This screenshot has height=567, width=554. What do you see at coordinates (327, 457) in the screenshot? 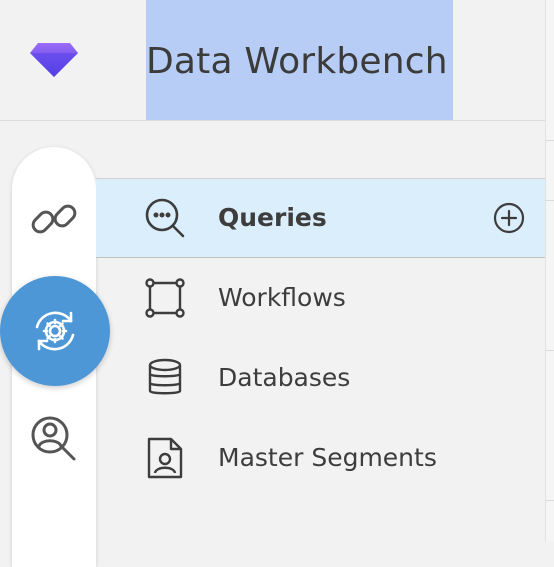
I see `menu-item-label: Master Segments` at bounding box center [327, 457].